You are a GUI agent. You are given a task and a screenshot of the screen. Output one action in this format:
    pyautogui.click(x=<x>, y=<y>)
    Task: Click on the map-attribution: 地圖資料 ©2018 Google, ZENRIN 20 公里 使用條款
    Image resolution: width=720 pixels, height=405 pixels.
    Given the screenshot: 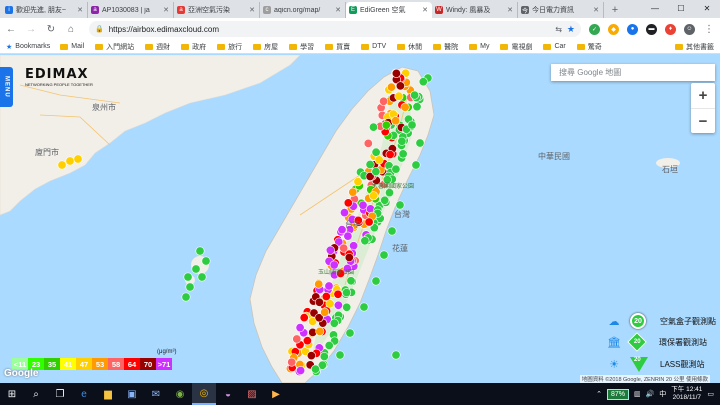 What is the action you would take?
    pyautogui.click(x=644, y=379)
    